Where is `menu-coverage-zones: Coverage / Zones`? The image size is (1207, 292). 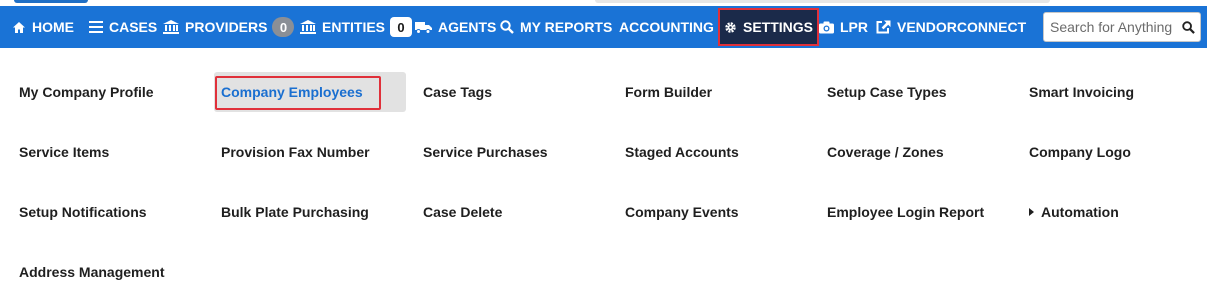
menu-coverage-zones: Coverage / Zones is located at coordinates (885, 152).